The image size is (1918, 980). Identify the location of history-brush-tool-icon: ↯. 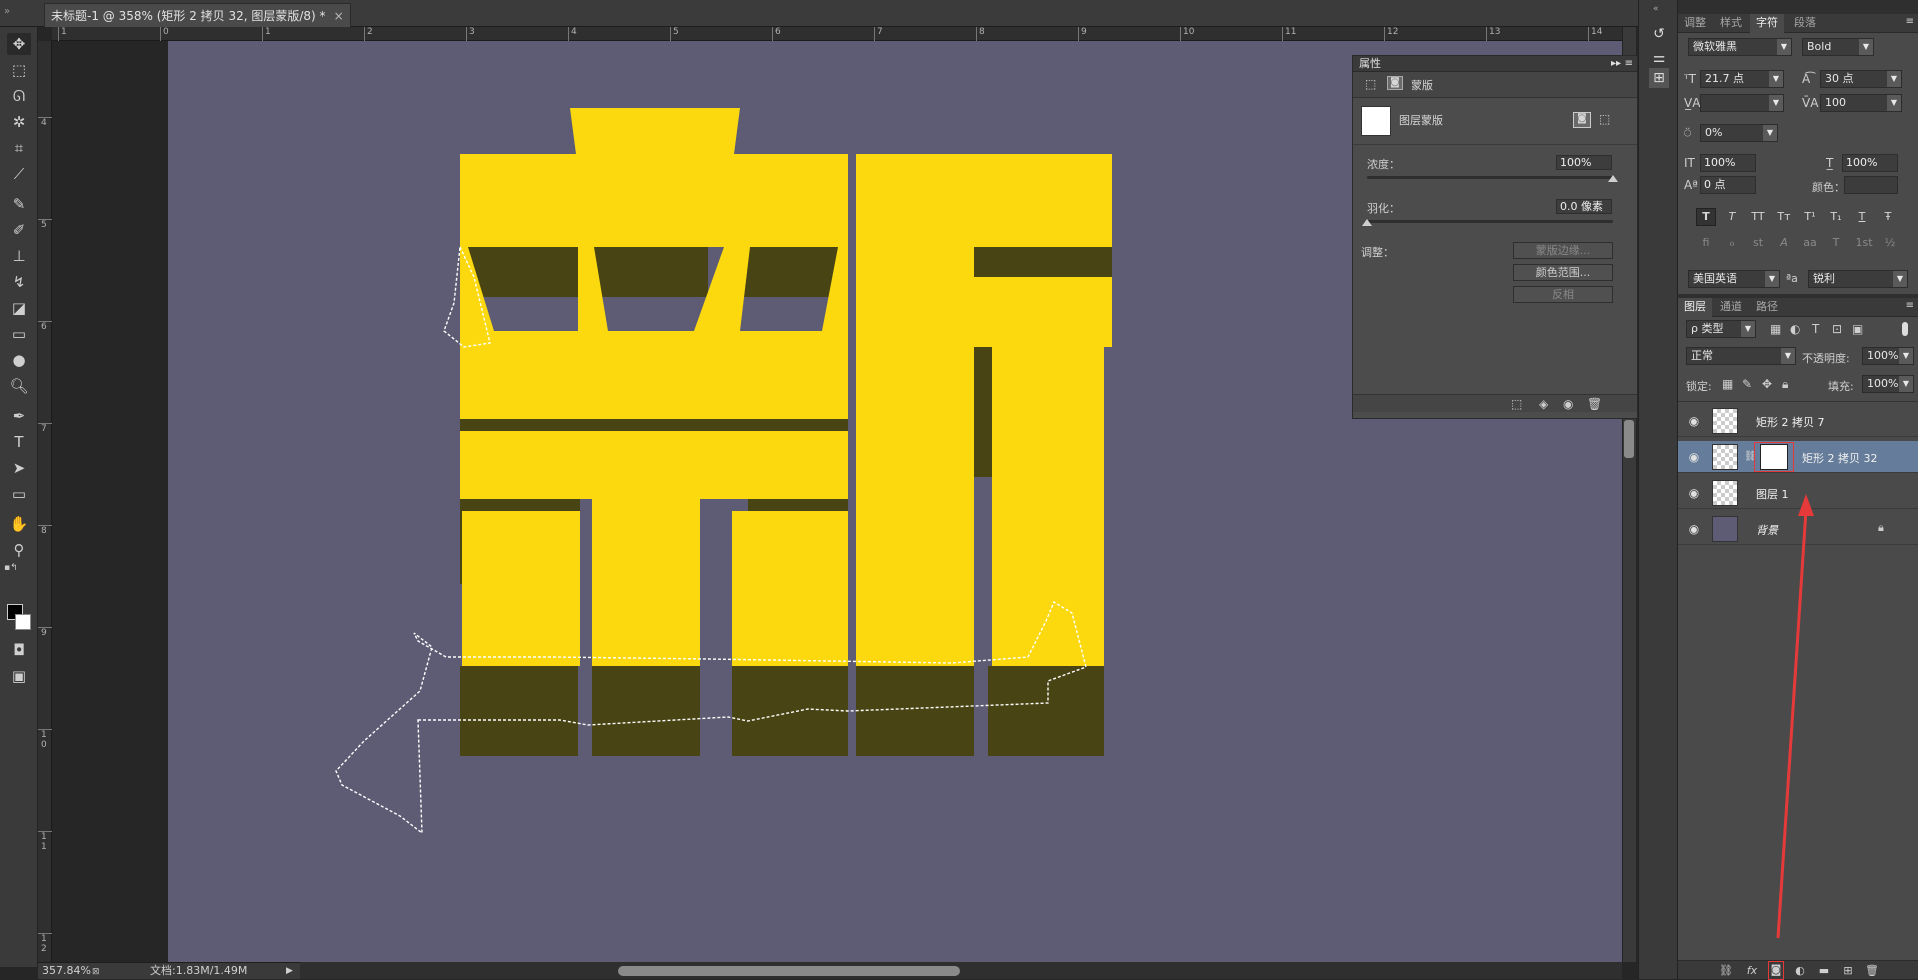
(19, 282).